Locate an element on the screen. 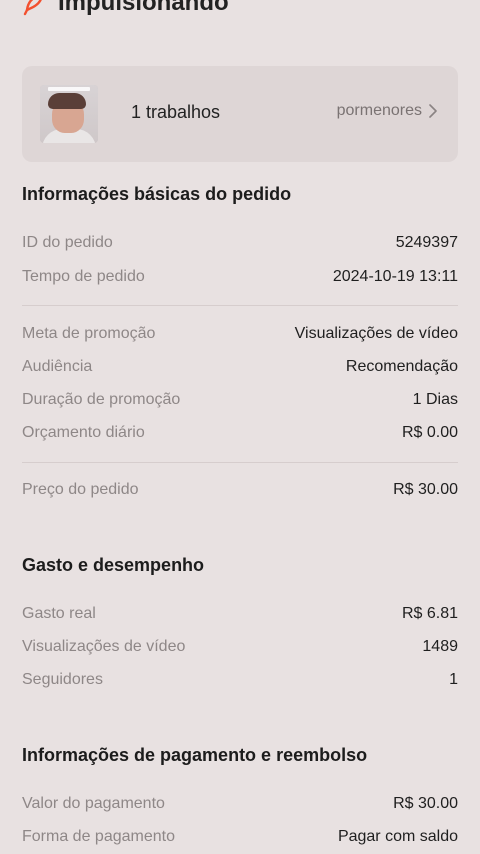 This screenshot has width=480, height=854. price-row: Preço do pedido R$ 30.00 is located at coordinates (240, 490).